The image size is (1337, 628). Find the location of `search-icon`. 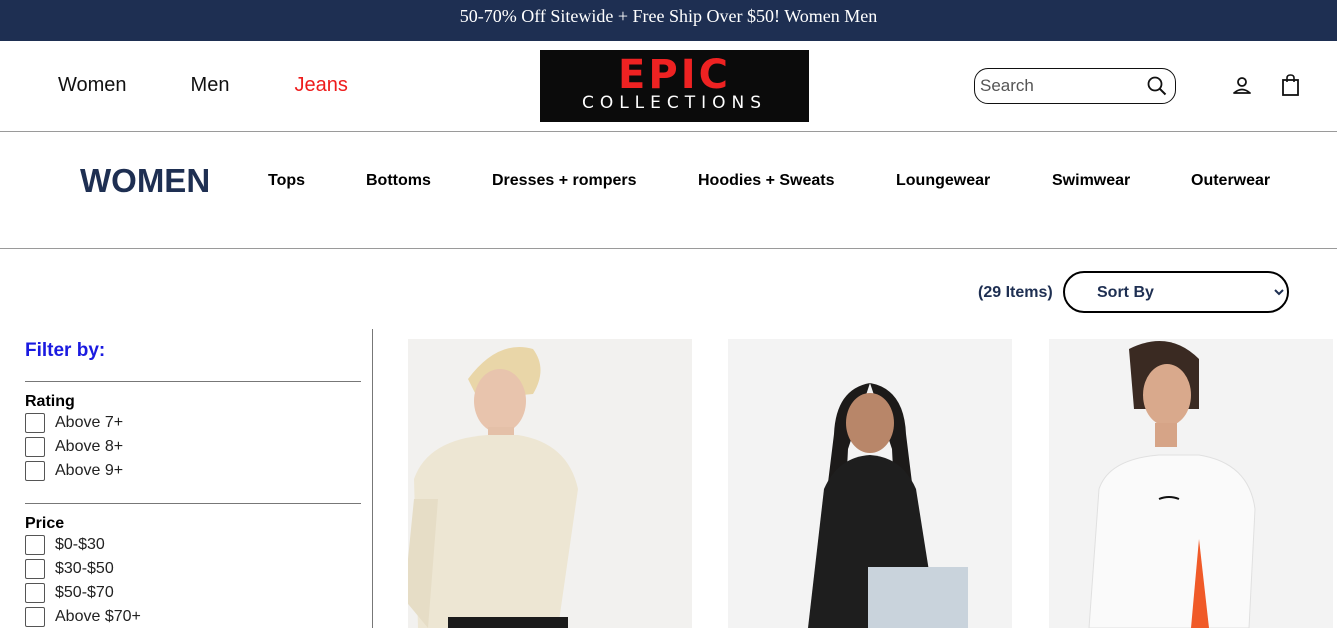

search-icon is located at coordinates (1157, 86).